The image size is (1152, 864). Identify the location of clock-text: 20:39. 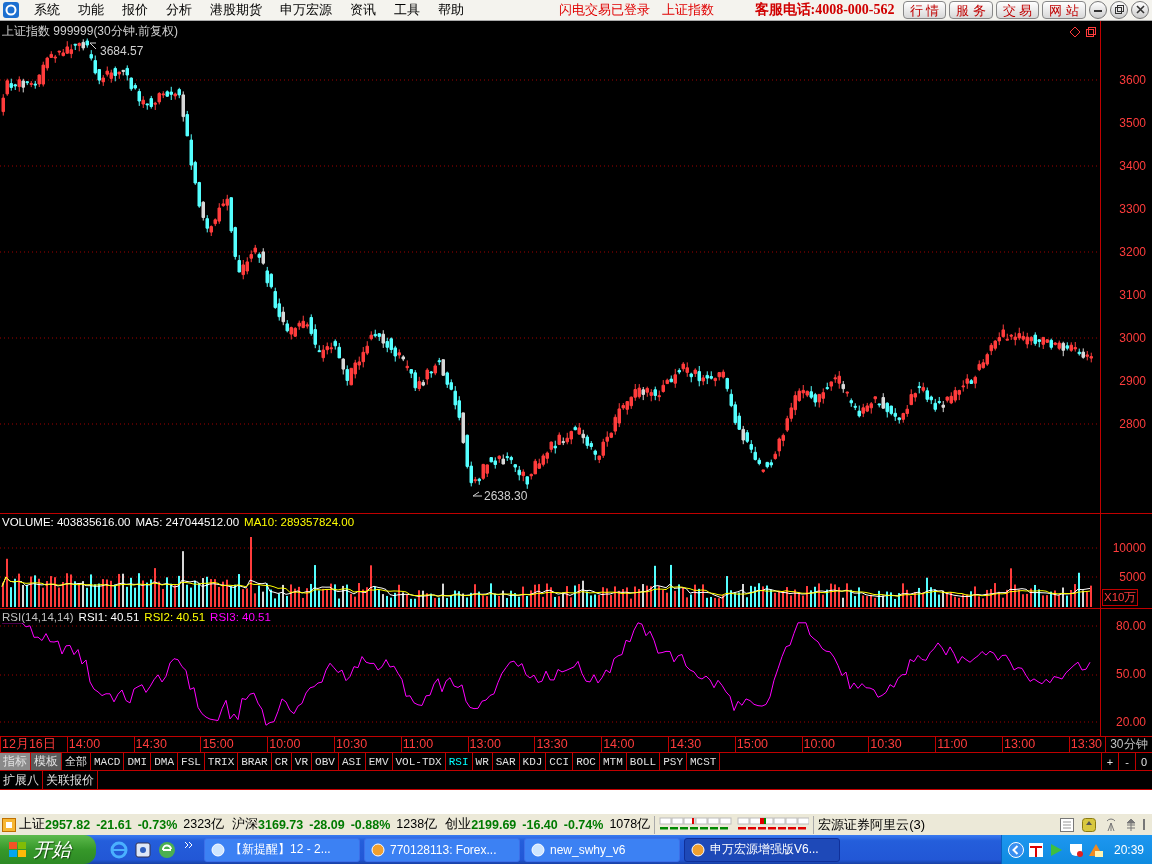
(1128, 849).